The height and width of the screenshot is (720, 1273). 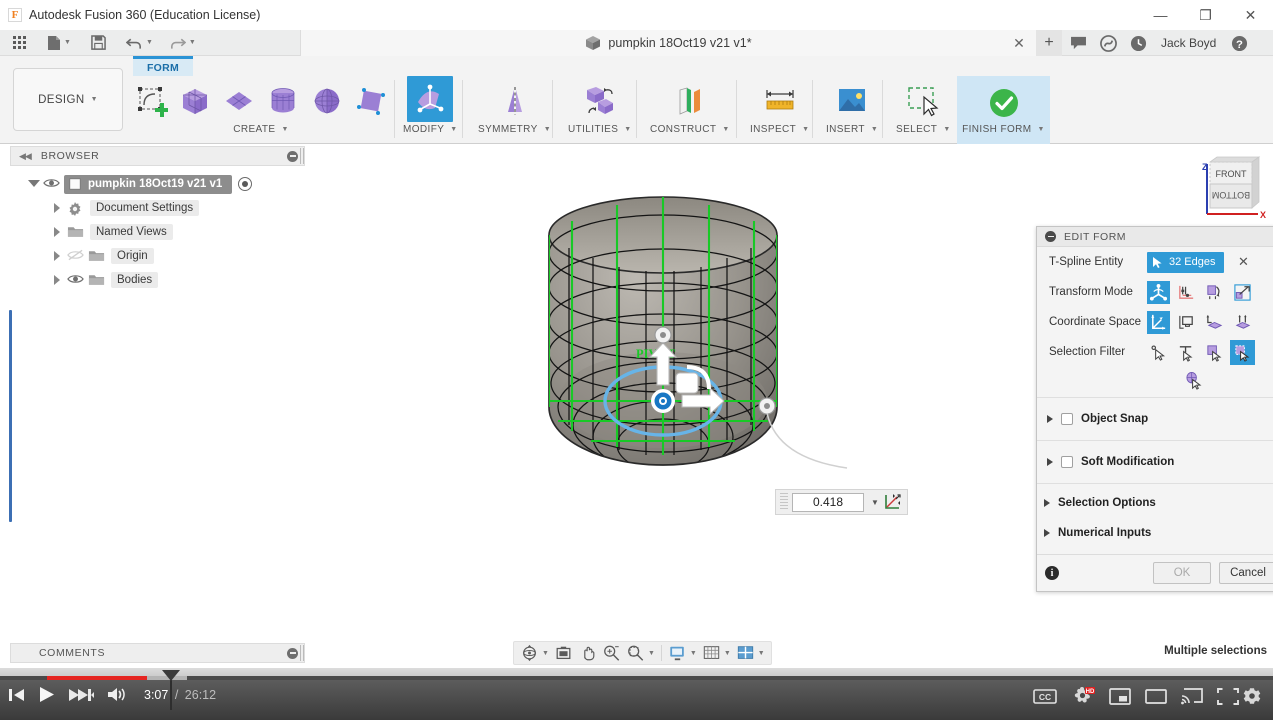 What do you see at coordinates (1186, 322) in the screenshot?
I see `coord-view-icon` at bounding box center [1186, 322].